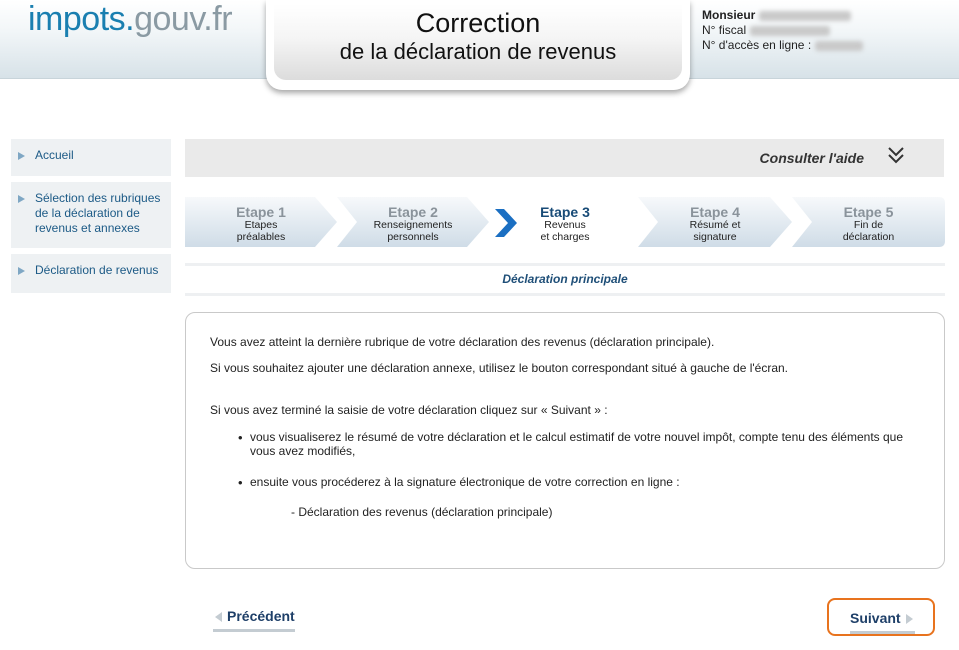 The image size is (959, 650). What do you see at coordinates (478, 51) in the screenshot?
I see `page-subtitle: de la déclaration de revenus` at bounding box center [478, 51].